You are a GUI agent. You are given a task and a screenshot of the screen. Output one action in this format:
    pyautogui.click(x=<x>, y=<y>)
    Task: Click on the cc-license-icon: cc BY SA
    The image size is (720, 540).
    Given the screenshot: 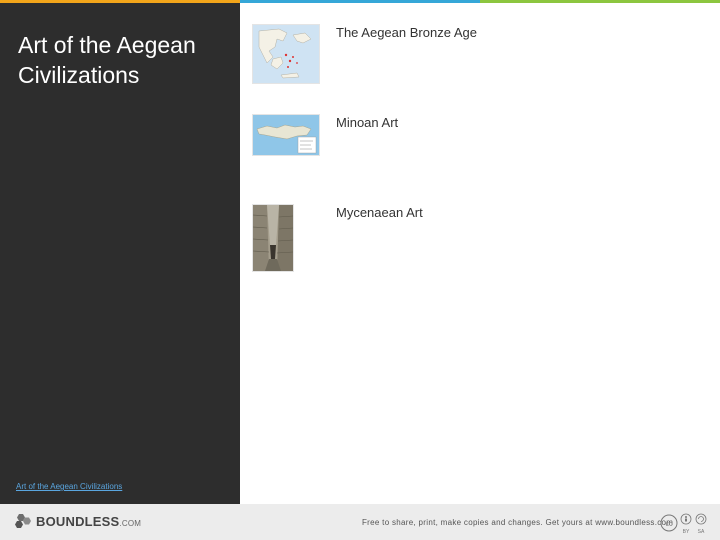 What is the action you would take?
    pyautogui.click(x=683, y=524)
    